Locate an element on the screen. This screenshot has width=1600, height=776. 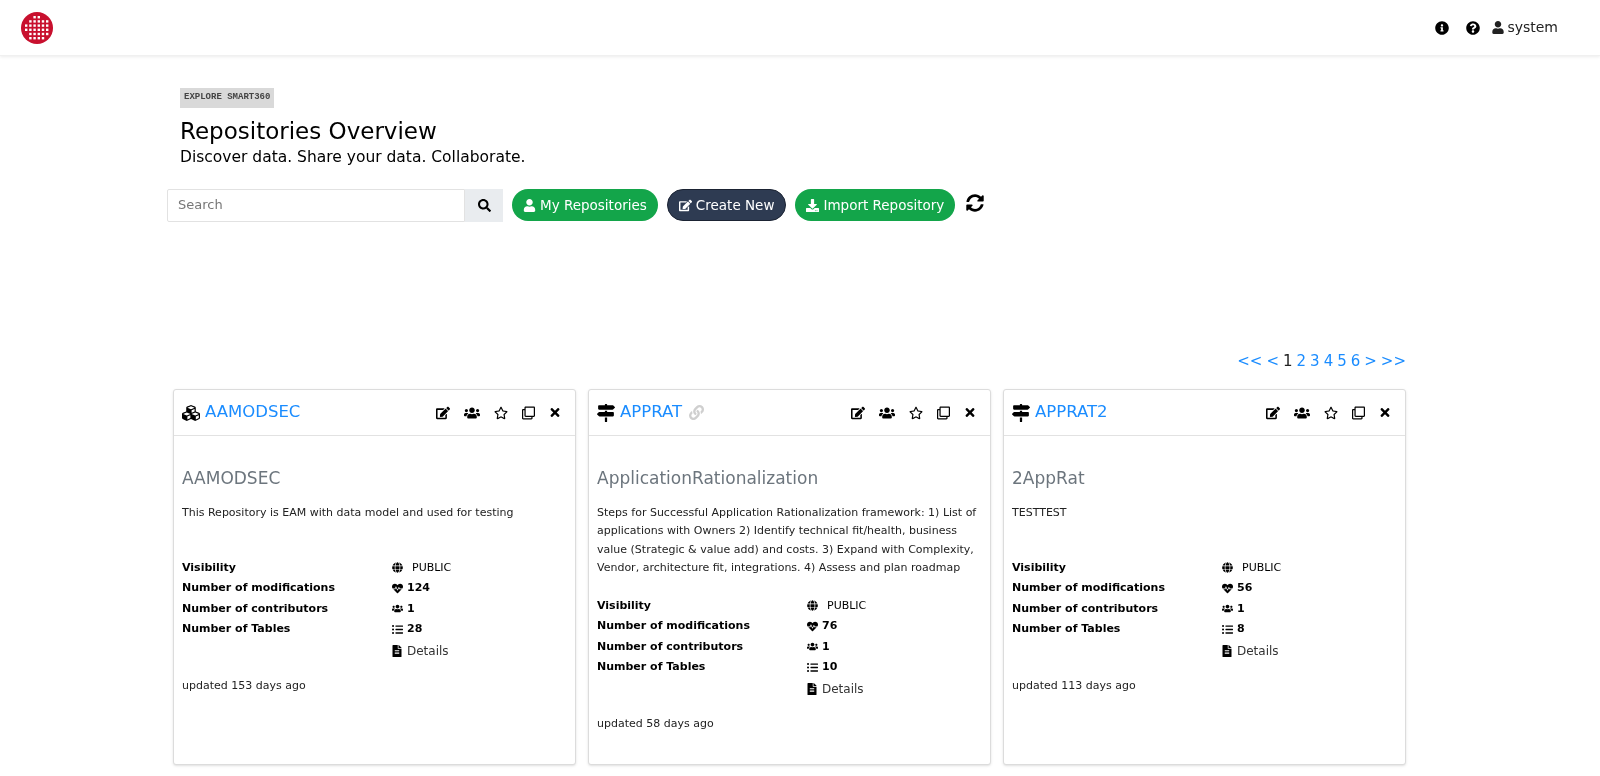
page-link: 2 is located at coordinates (1301, 360).